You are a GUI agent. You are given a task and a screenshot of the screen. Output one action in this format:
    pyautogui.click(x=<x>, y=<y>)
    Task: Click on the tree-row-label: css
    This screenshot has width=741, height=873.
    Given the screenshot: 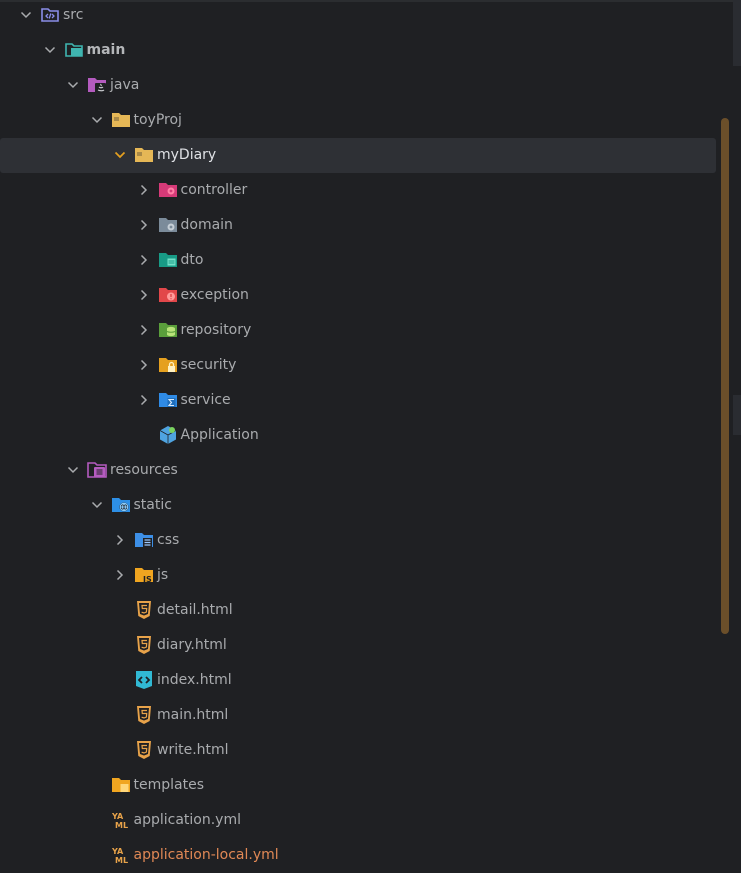 What is the action you would take?
    pyautogui.click(x=168, y=540)
    